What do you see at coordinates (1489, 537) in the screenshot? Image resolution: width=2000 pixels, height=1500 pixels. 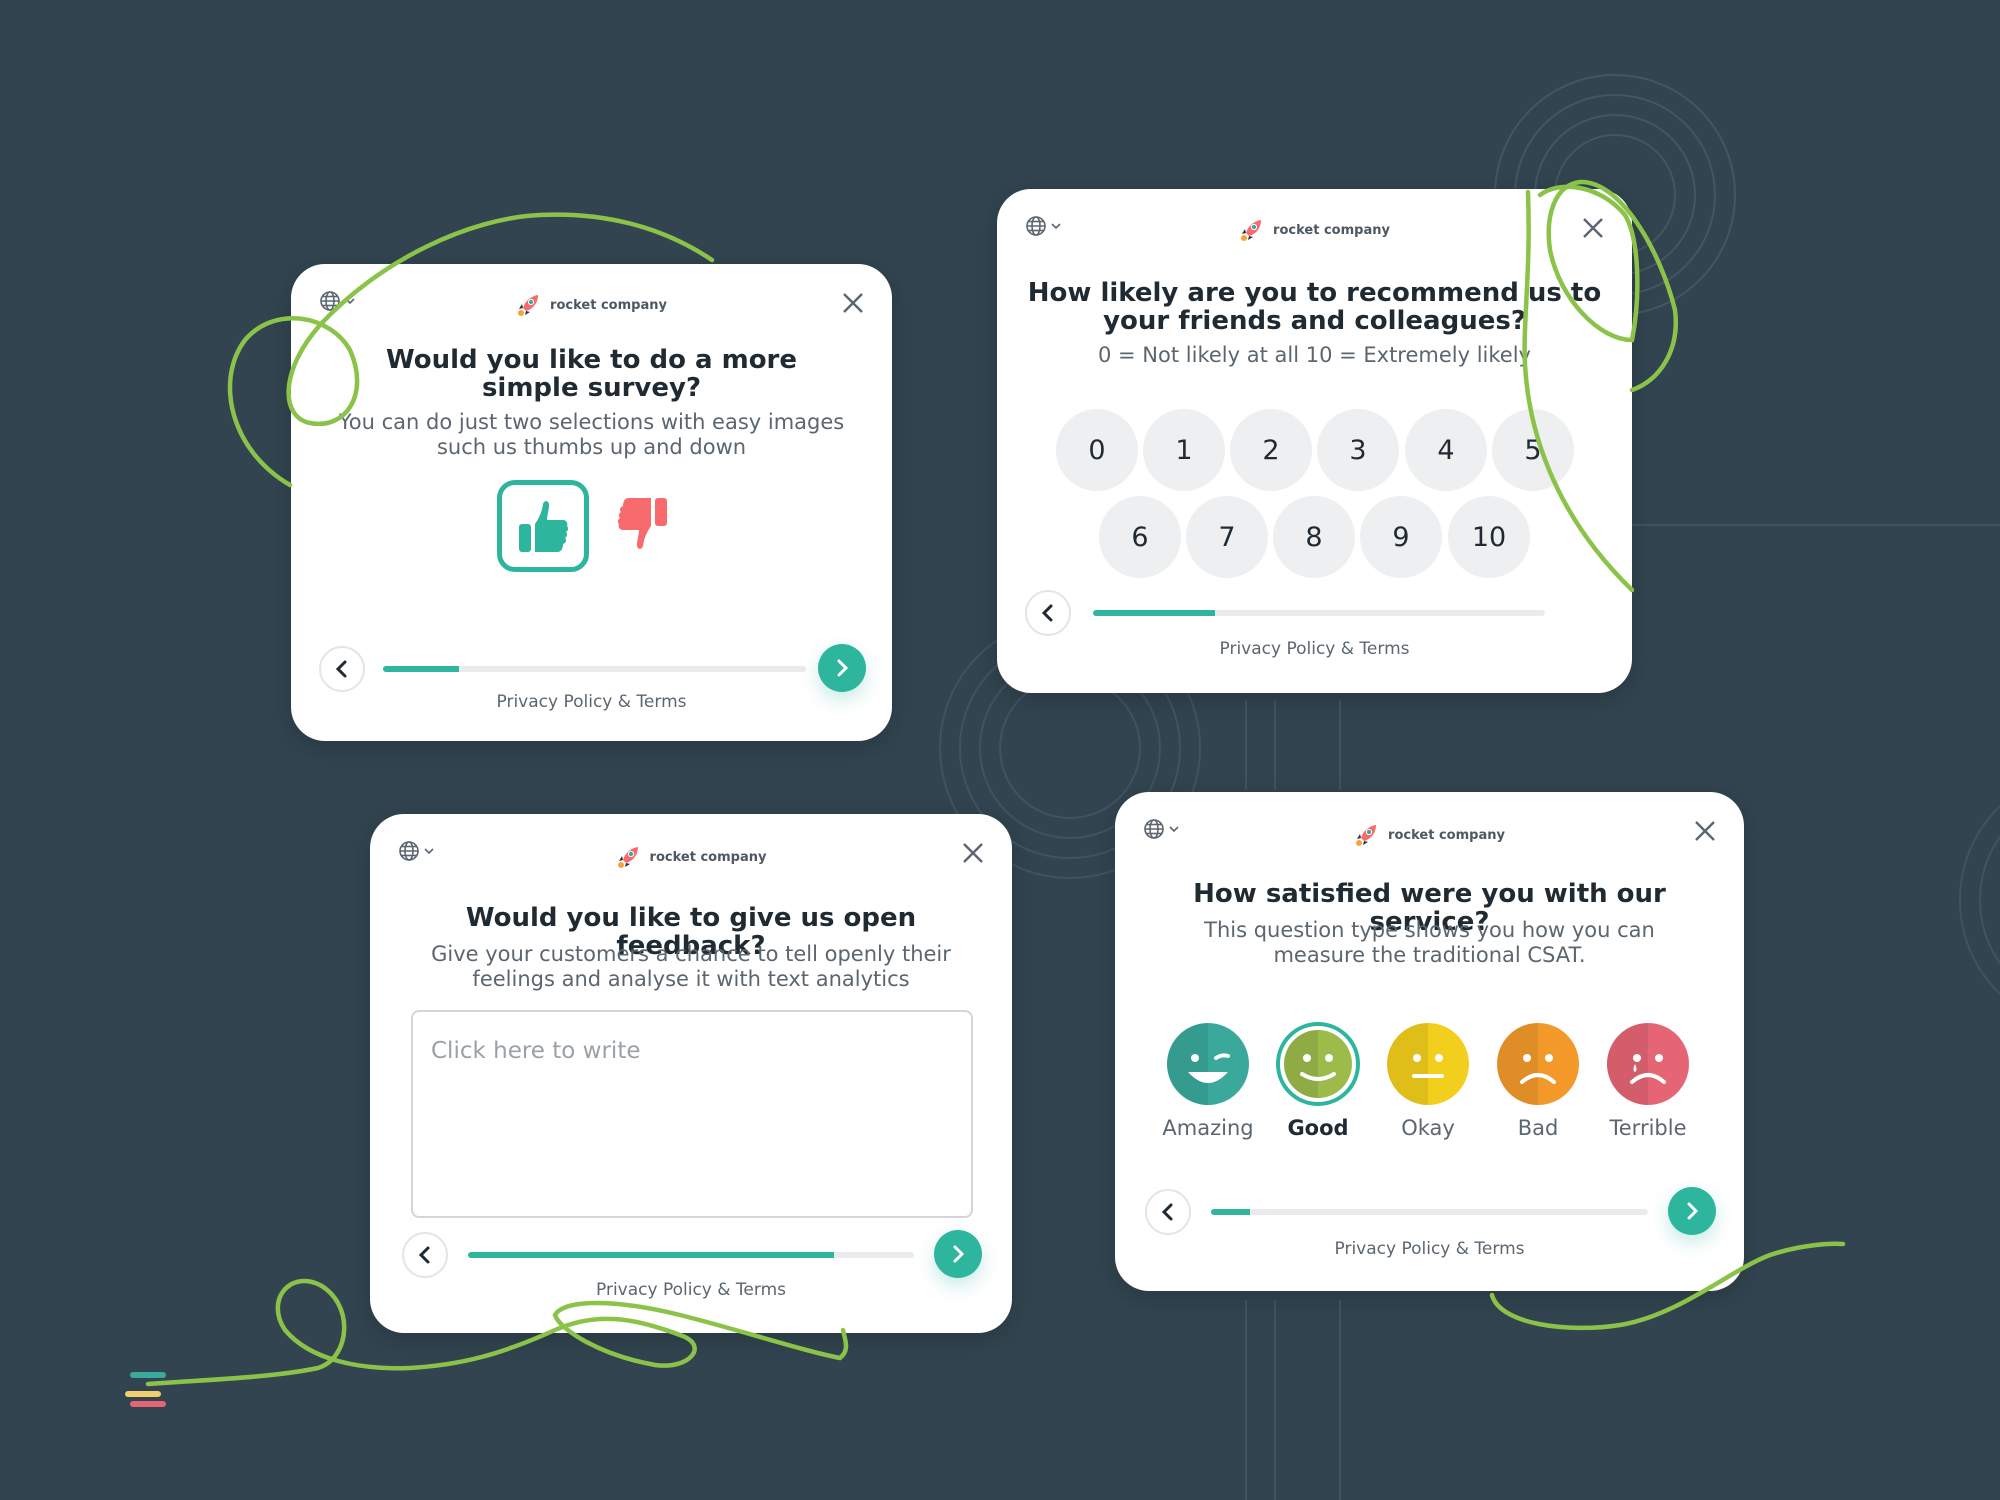 I see `nps-option-10: 10` at bounding box center [1489, 537].